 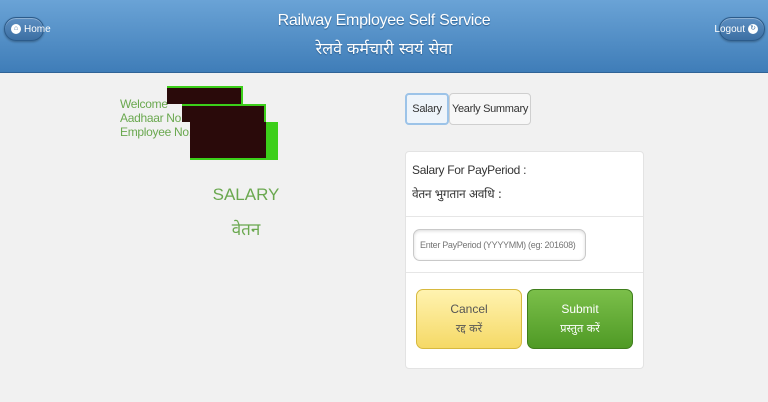 What do you see at coordinates (469, 328) in the screenshot?
I see `cancel-label-hindi: रद्द करें` at bounding box center [469, 328].